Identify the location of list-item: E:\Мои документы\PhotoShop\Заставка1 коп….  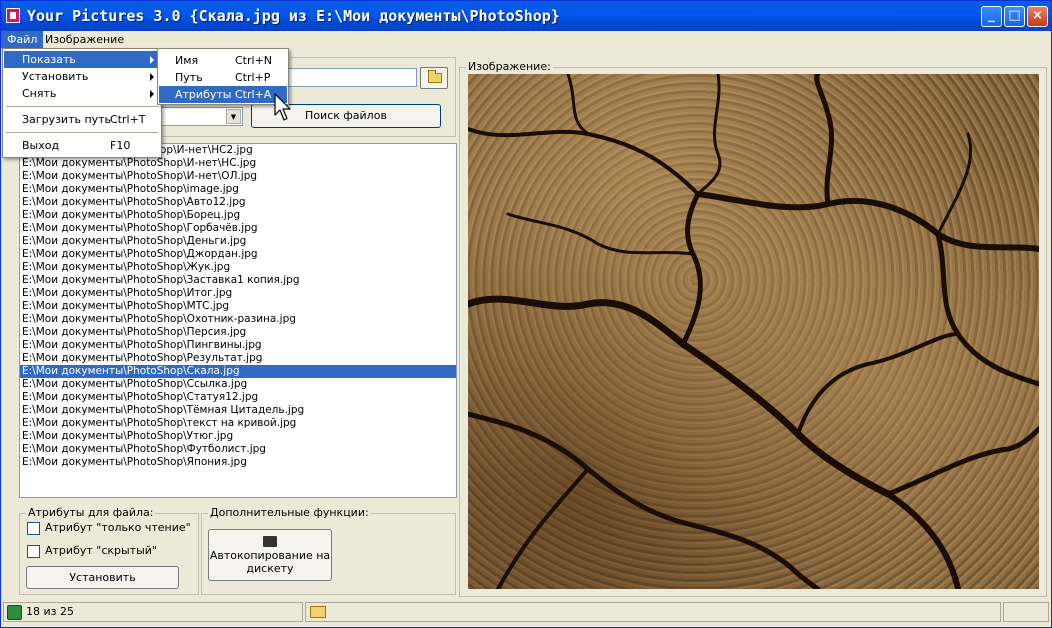
(238, 280).